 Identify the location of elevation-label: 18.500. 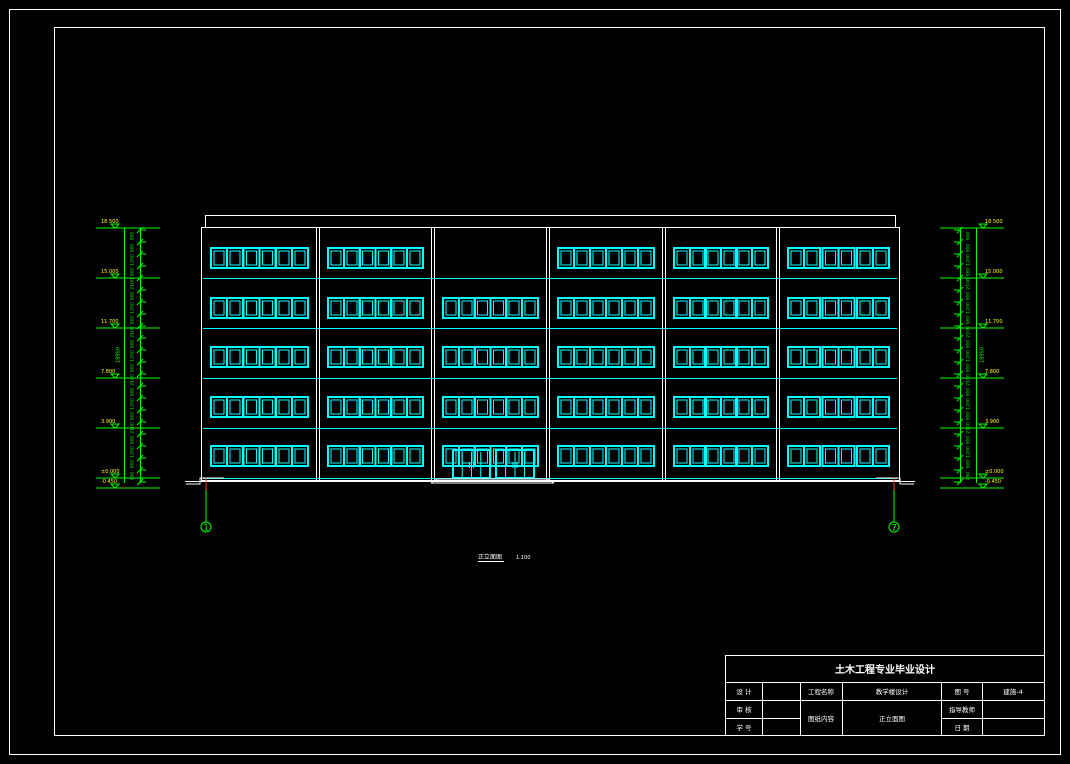
(994, 222).